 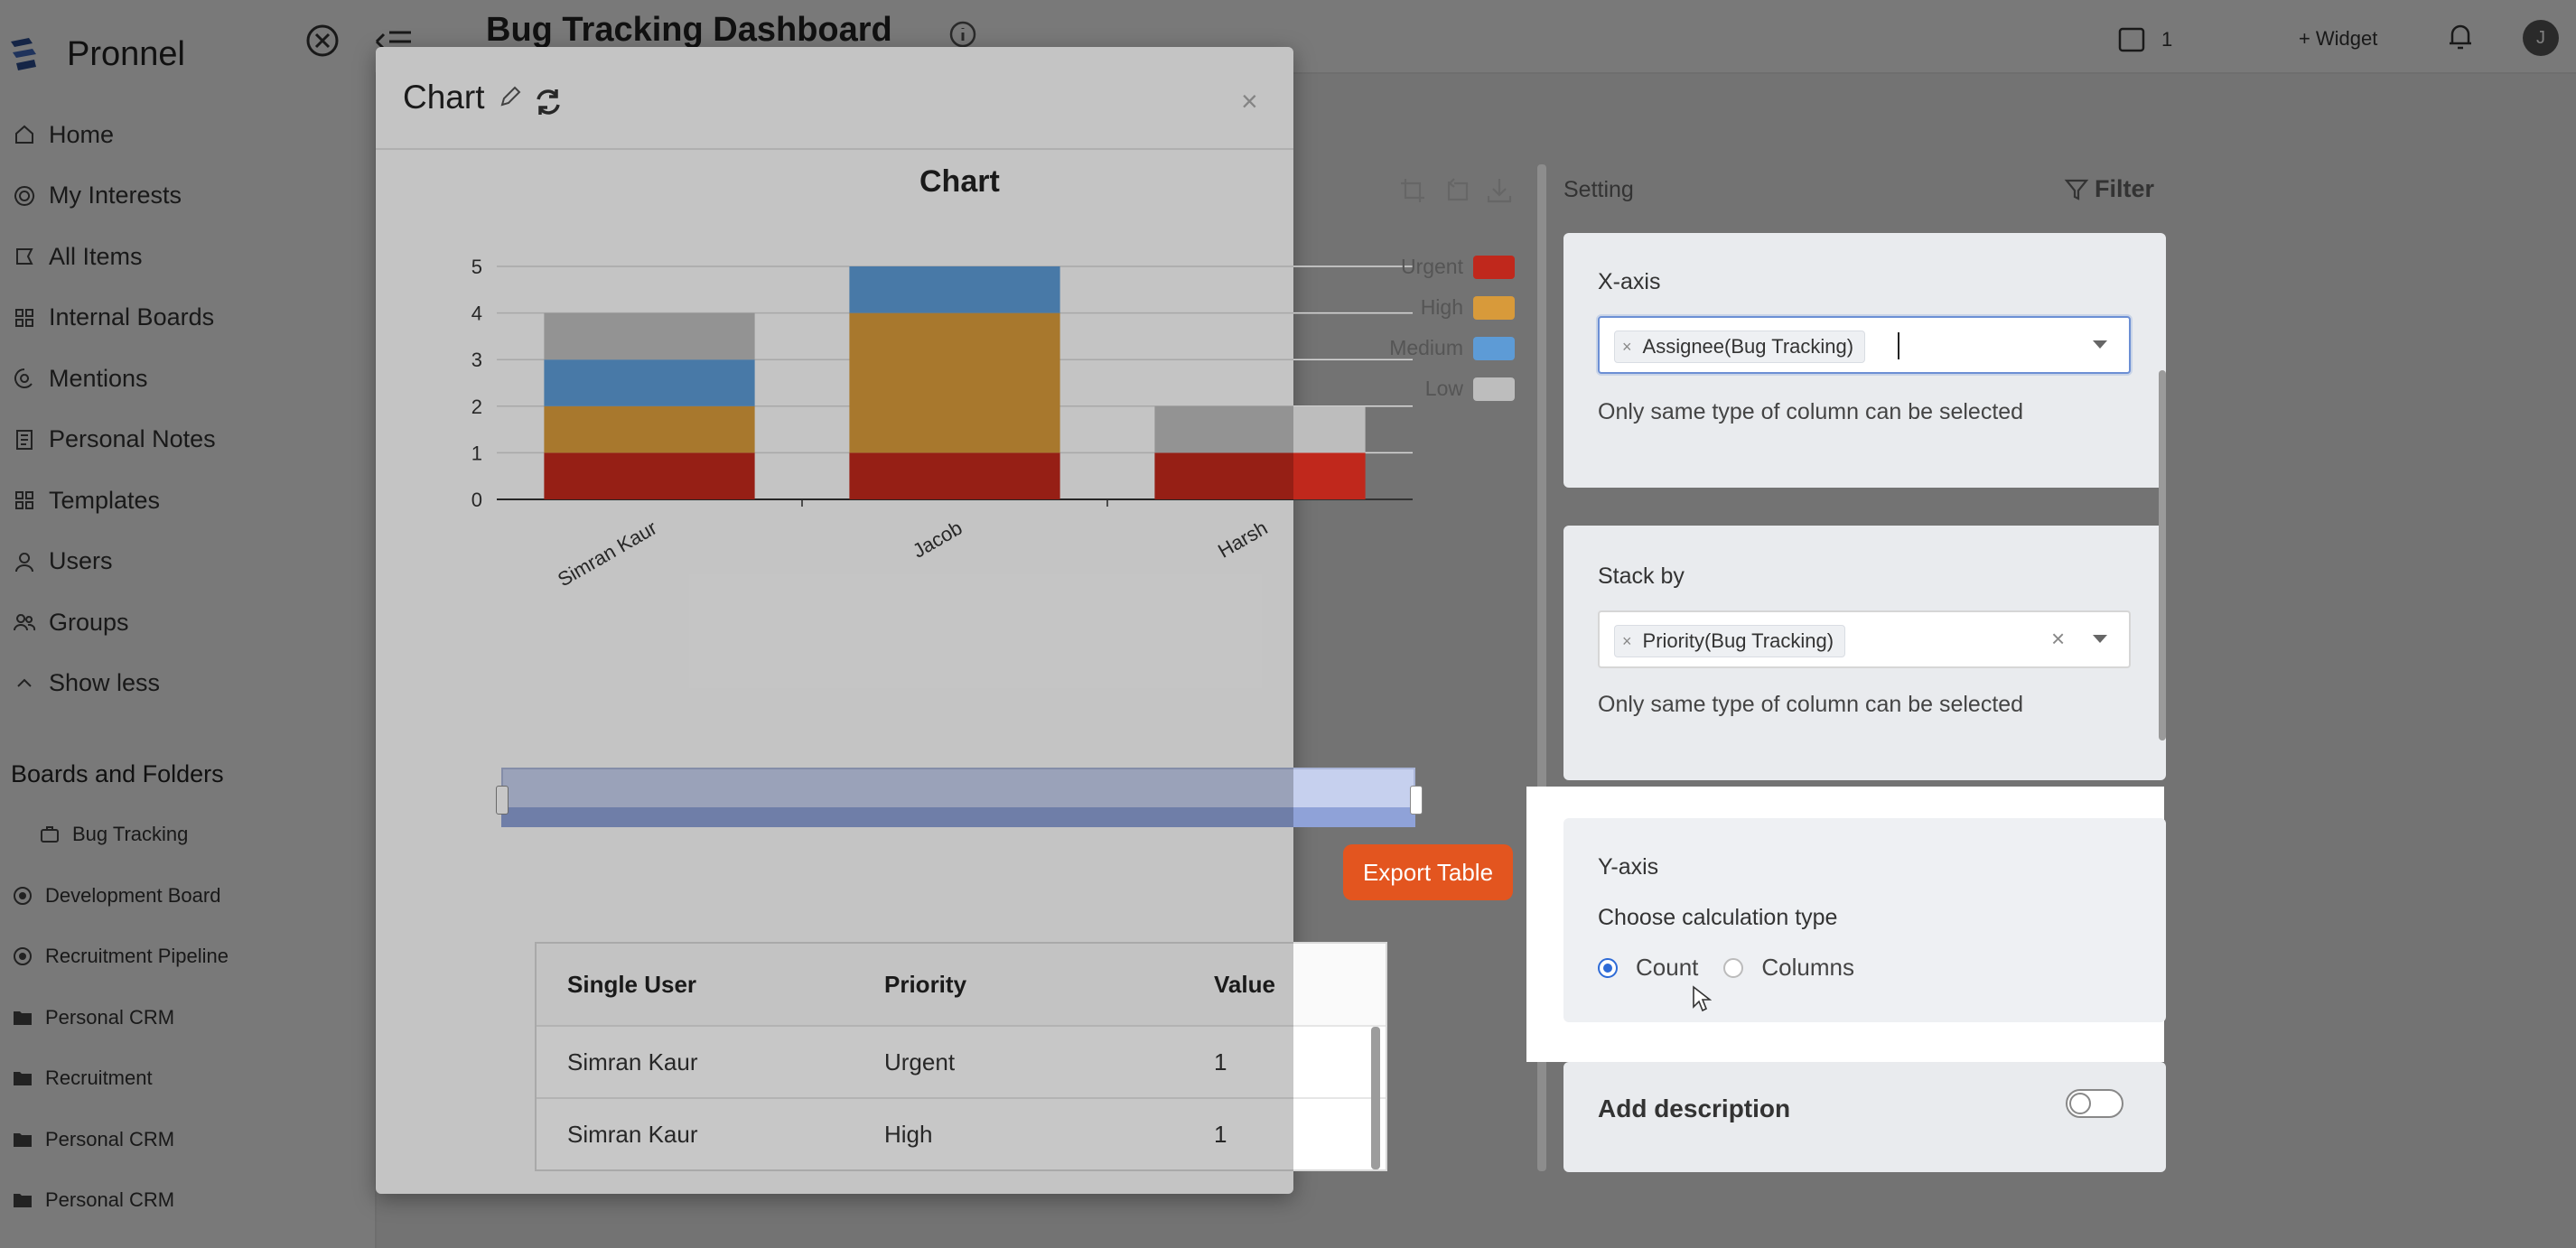 What do you see at coordinates (1718, 917) in the screenshot?
I see `calc-type-label: Choose calculation type` at bounding box center [1718, 917].